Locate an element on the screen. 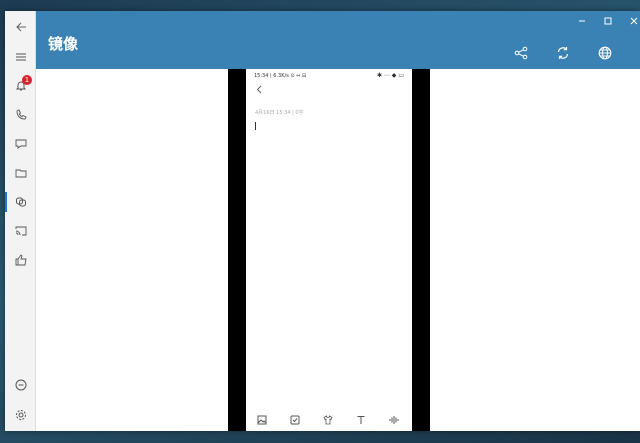  text-format-tool is located at coordinates (361, 420).